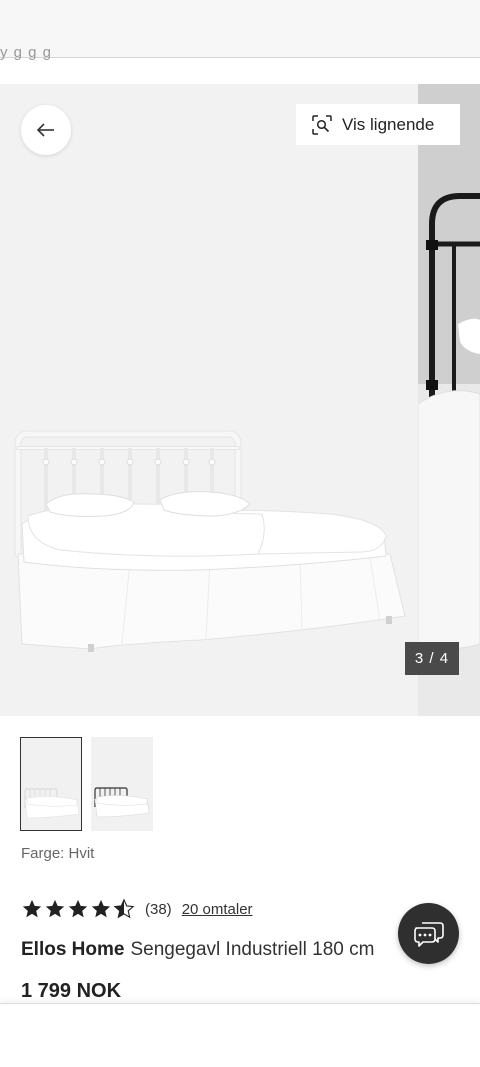 This screenshot has width=480, height=1067. I want to click on brand-name: Ellos Home, so click(72, 949).